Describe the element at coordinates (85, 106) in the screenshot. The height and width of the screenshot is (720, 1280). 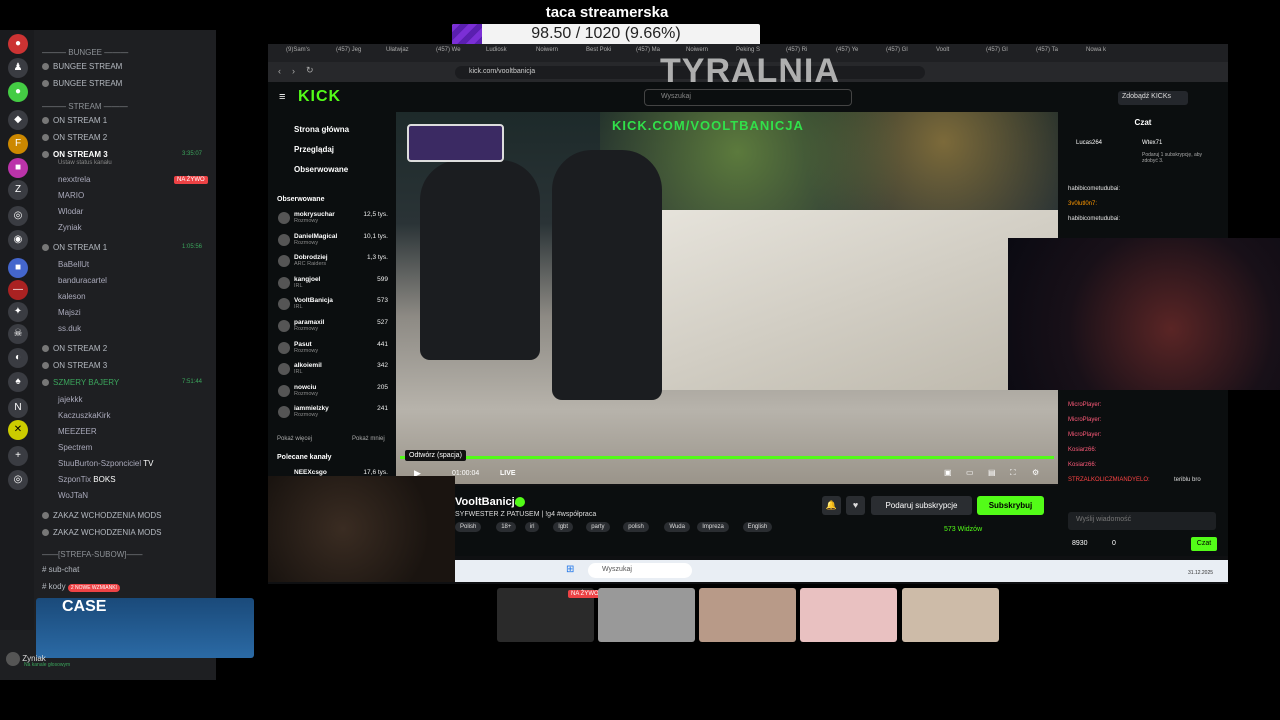
I see `category-stream: ——— STREAM ———` at that location.